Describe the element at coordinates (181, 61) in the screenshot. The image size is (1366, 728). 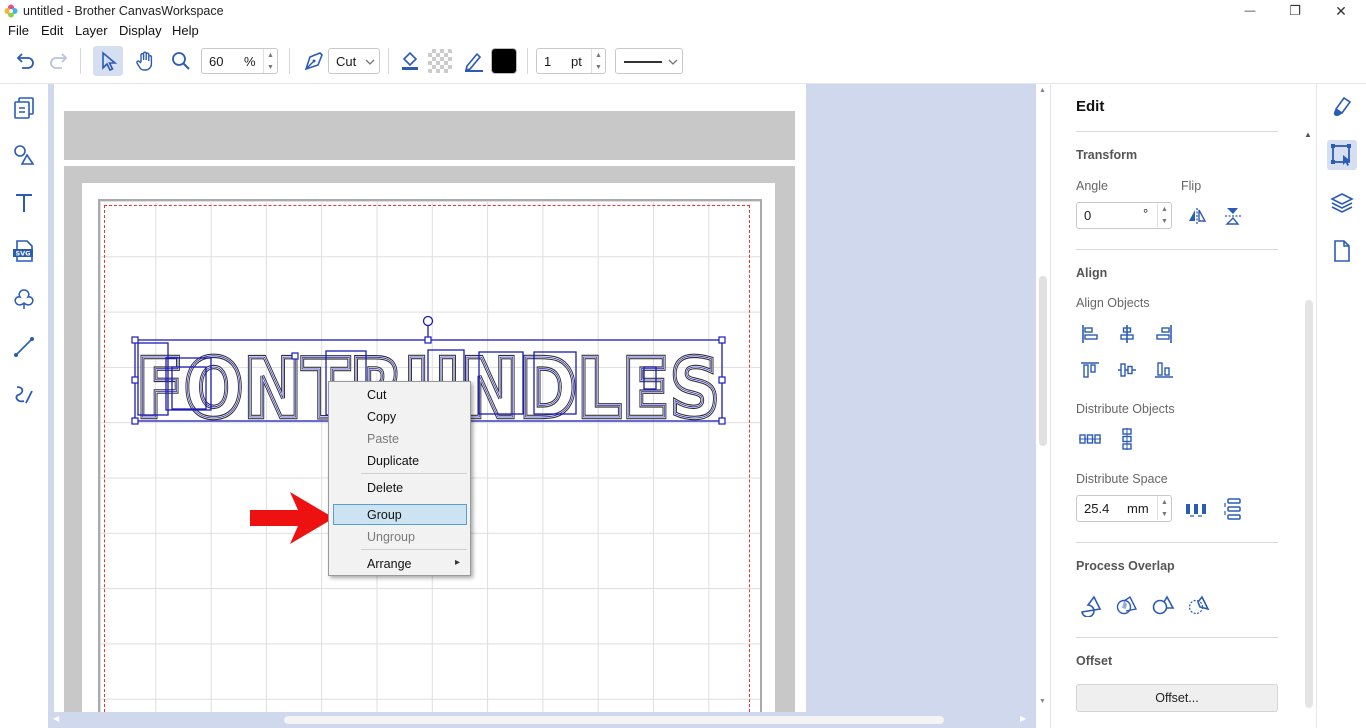
I see `zoom-tool-button` at that location.